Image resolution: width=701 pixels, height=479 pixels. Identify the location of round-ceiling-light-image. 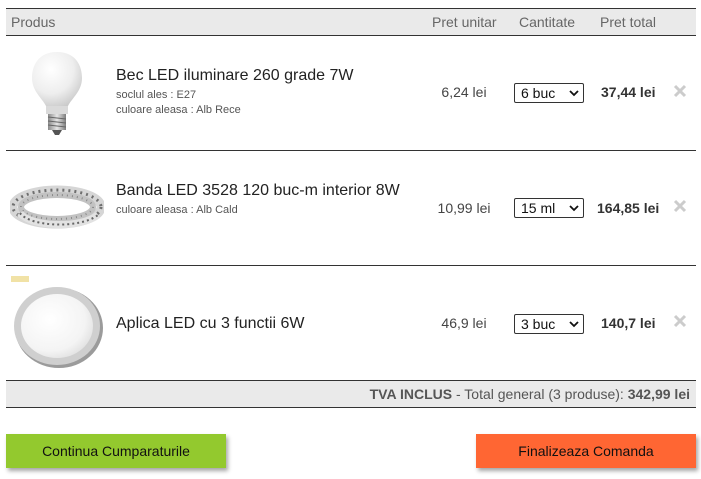
(57, 323).